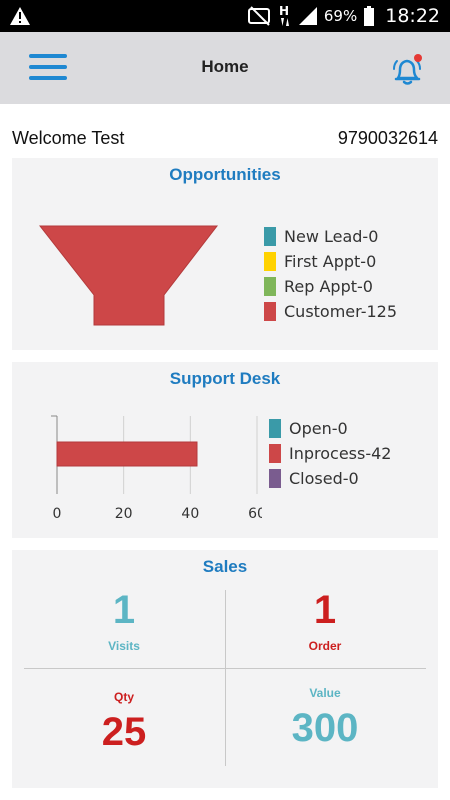  I want to click on support-desk-legend-label: Inprocess-42, so click(340, 453).